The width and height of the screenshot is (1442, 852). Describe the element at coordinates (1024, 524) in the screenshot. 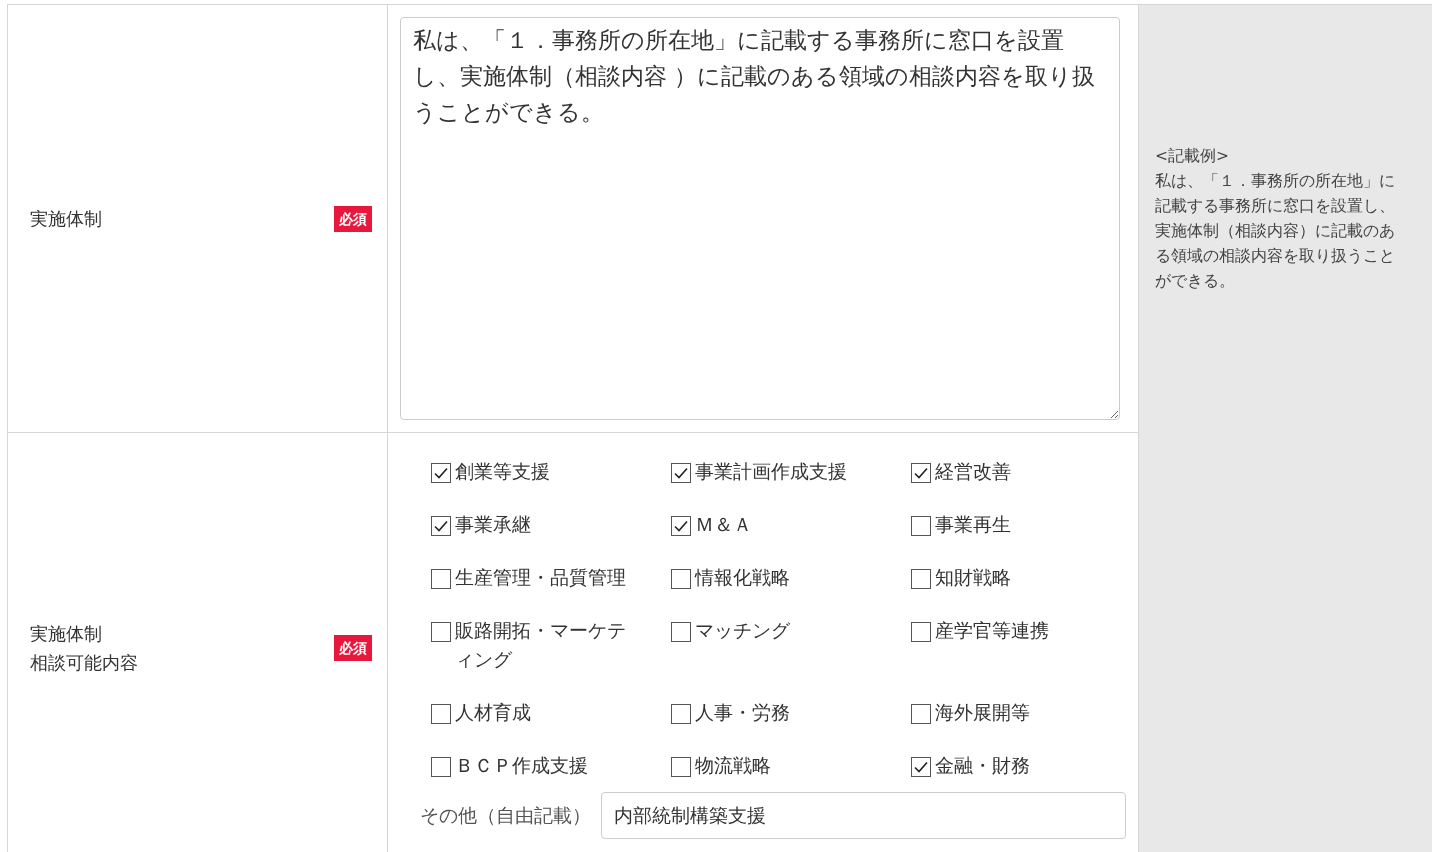

I see `checkbox-label: 事業再生` at that location.